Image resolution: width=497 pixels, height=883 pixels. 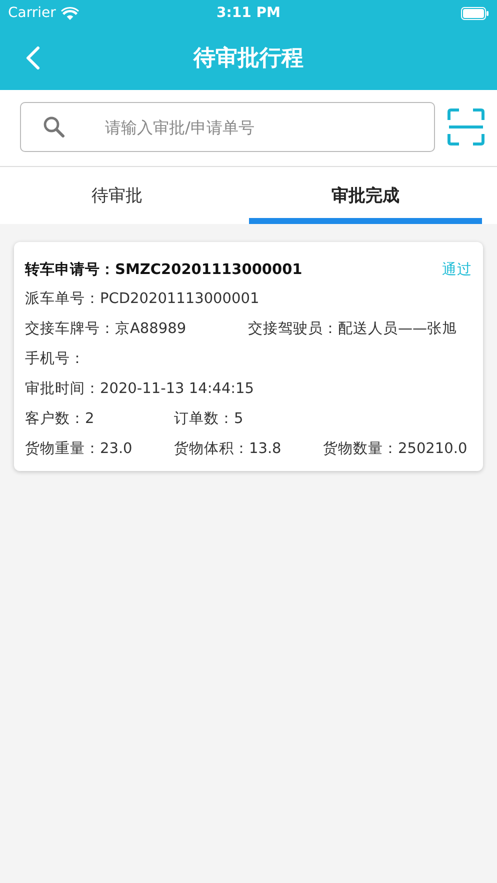 What do you see at coordinates (249, 13) in the screenshot?
I see `status-time: 3:11 PM` at bounding box center [249, 13].